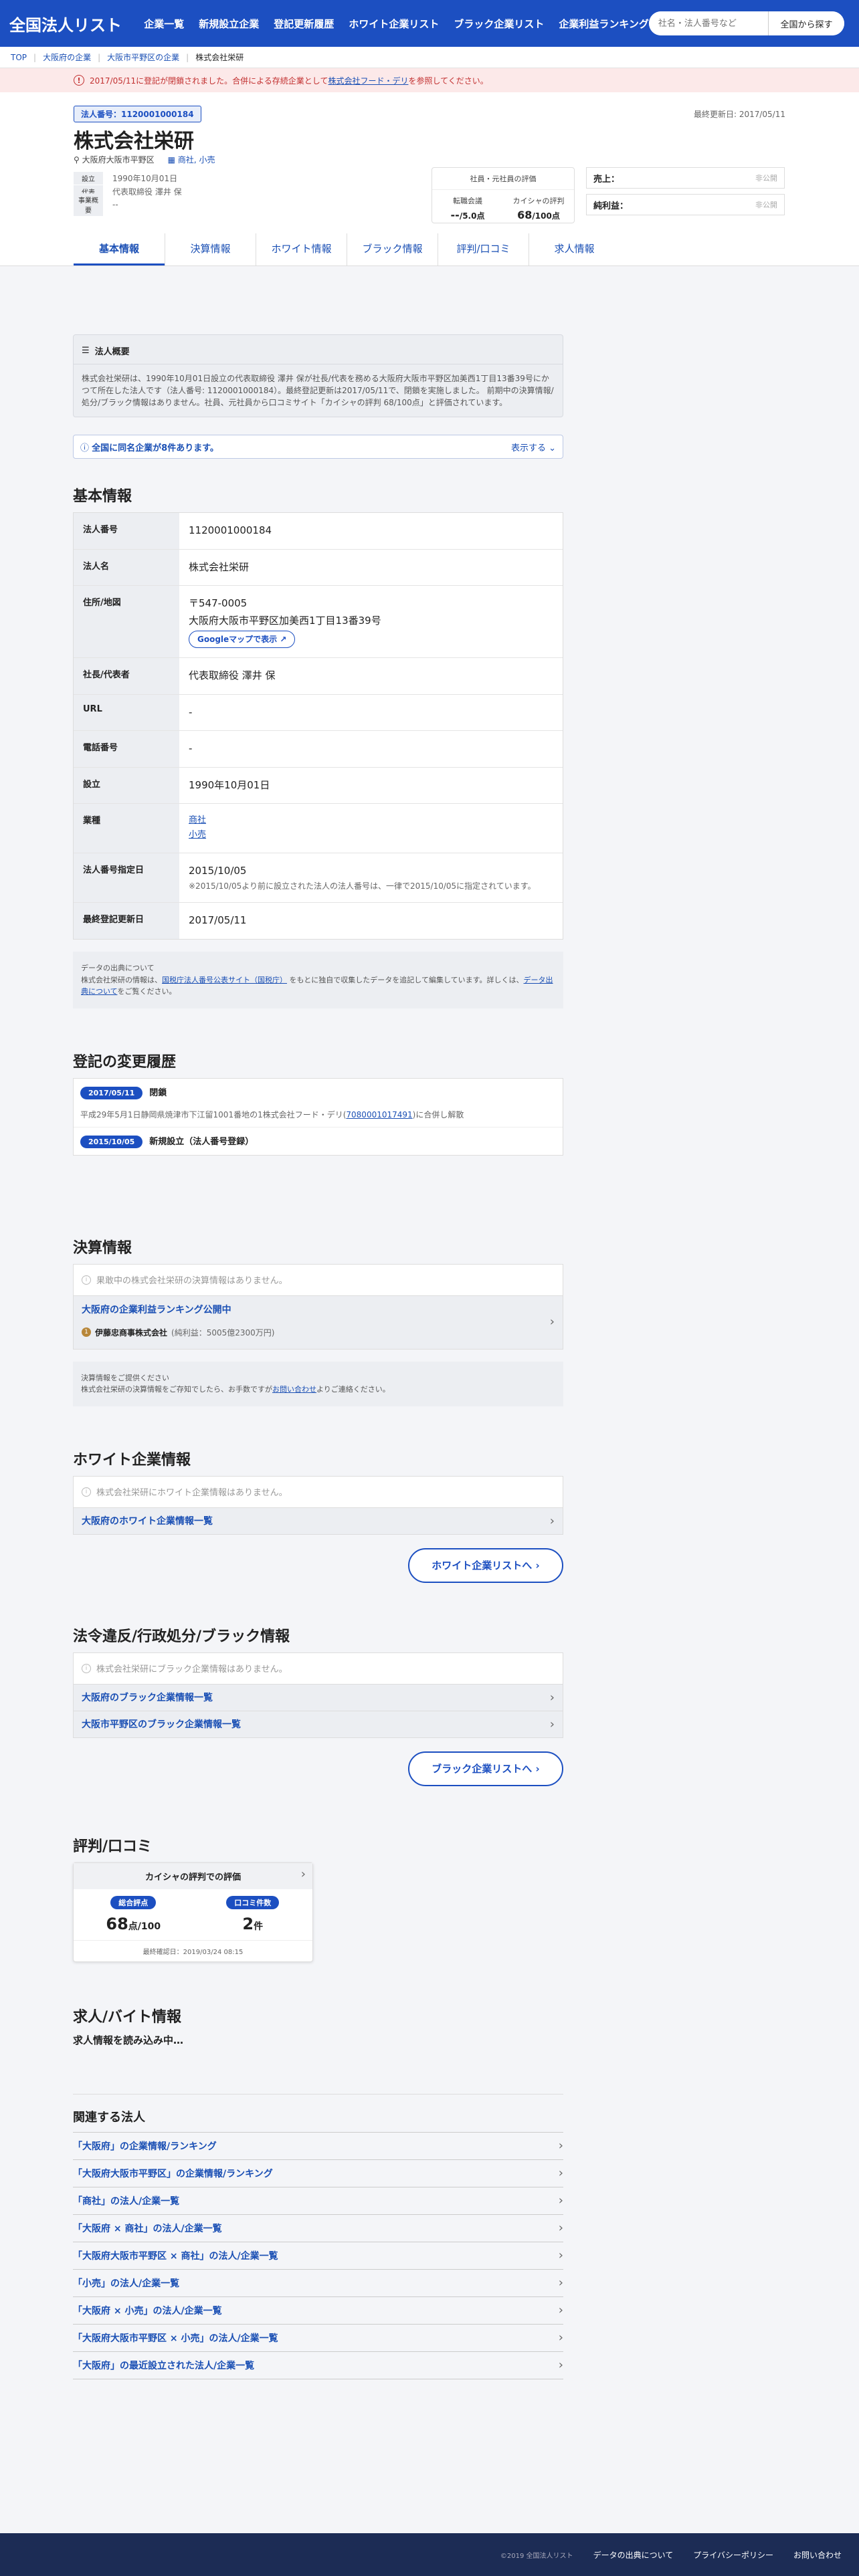 The image size is (859, 2576). What do you see at coordinates (318, 1279) in the screenshot?
I see `finance-empty: i 果敢中の株式会社栄研の決算情報はありません。` at bounding box center [318, 1279].